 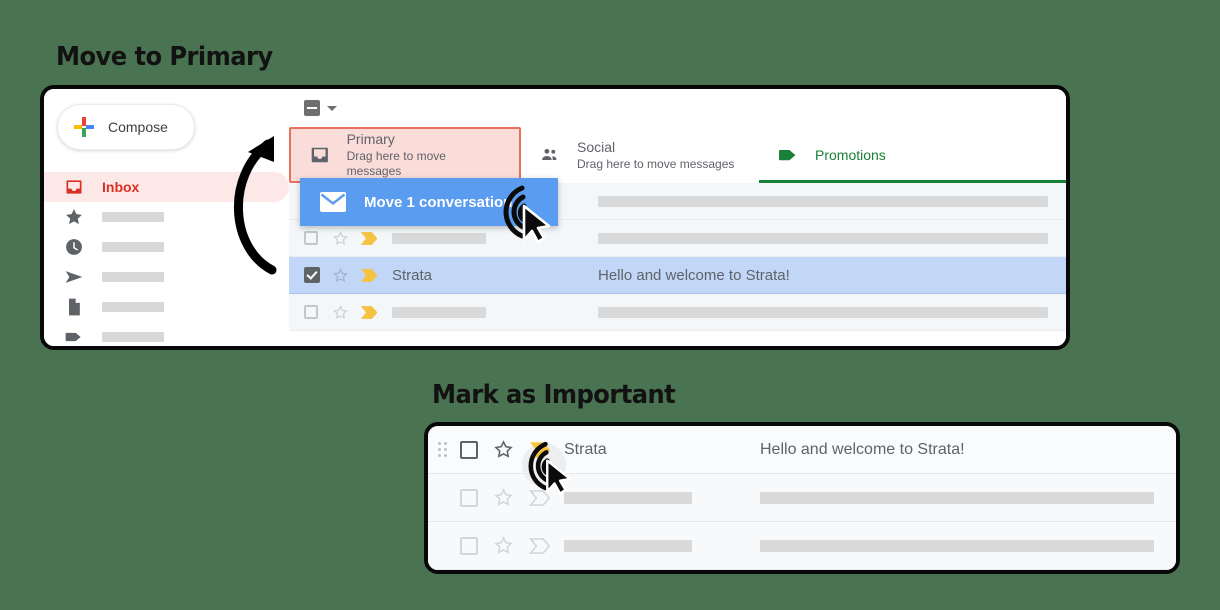 What do you see at coordinates (596, 146) in the screenshot?
I see `tab-social-label: Social` at bounding box center [596, 146].